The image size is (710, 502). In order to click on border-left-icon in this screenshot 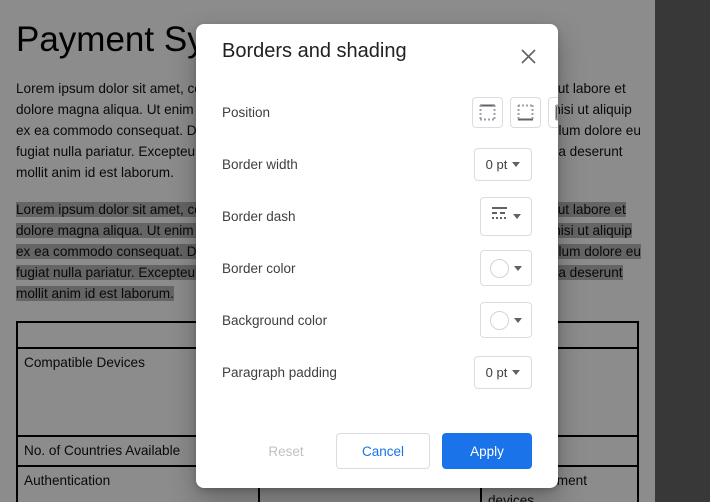, I will do `click(556, 112)`.